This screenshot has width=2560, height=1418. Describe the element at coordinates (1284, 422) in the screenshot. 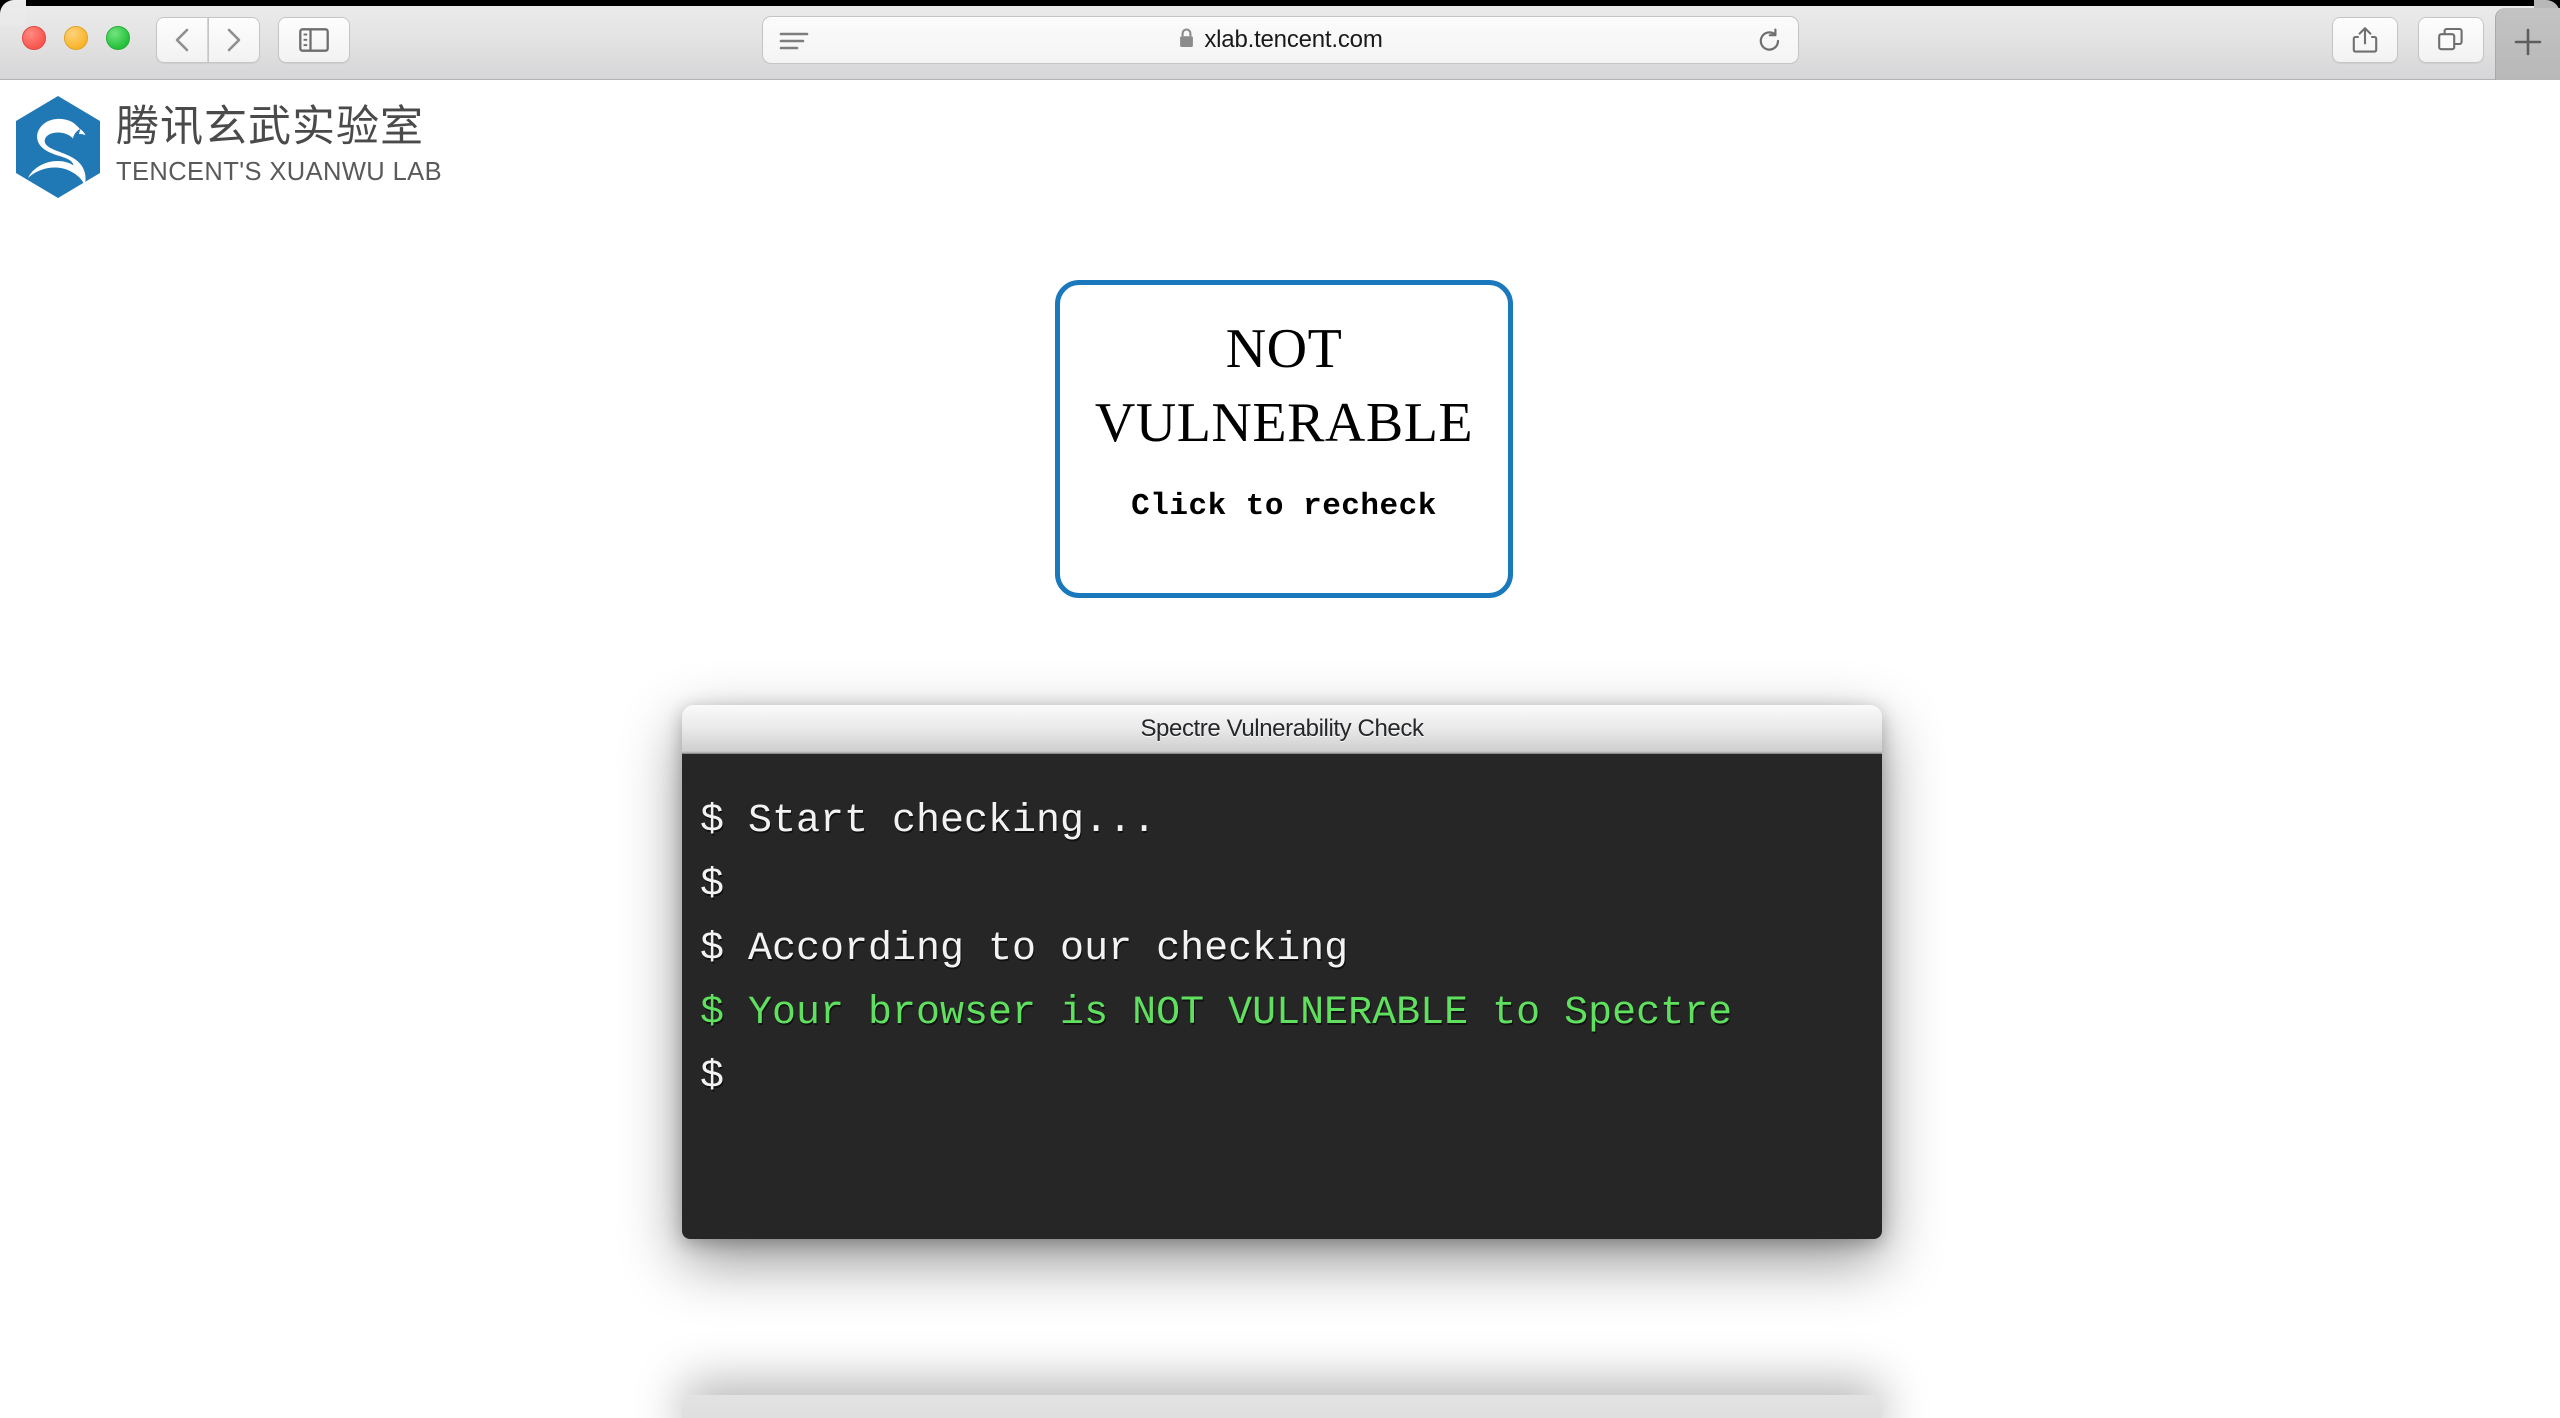

I see `status-badge-title-line2: VULNERABLE` at that location.